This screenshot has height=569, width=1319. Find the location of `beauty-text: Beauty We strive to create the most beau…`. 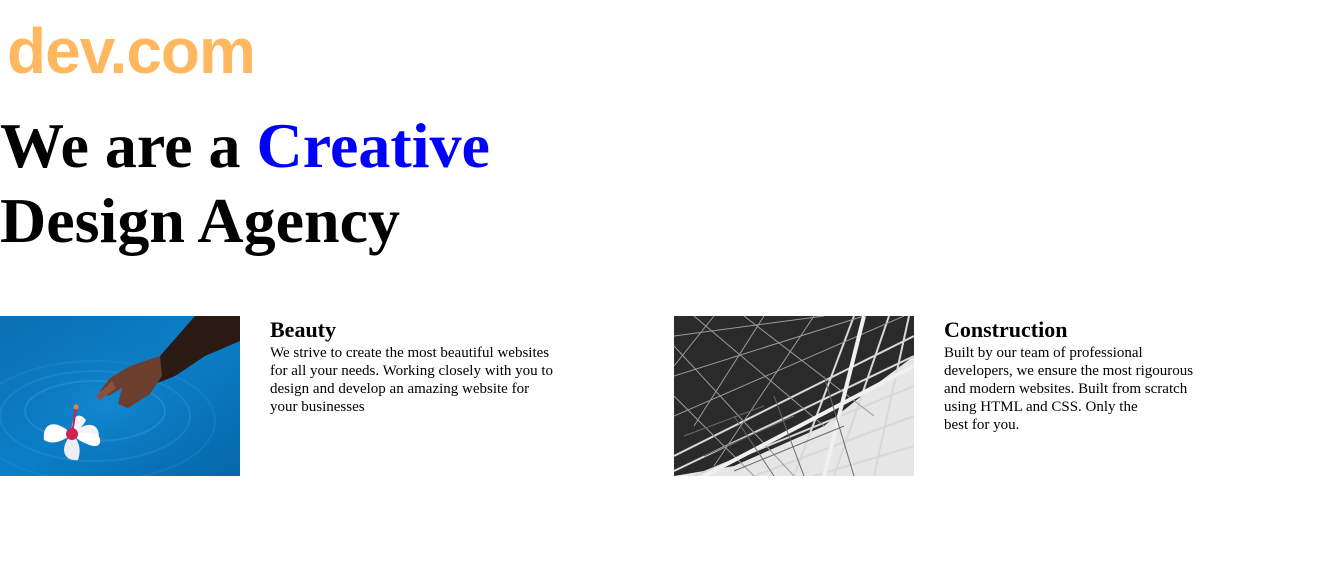

beauty-text: Beauty We strive to create the most beau… is located at coordinates (422, 366).